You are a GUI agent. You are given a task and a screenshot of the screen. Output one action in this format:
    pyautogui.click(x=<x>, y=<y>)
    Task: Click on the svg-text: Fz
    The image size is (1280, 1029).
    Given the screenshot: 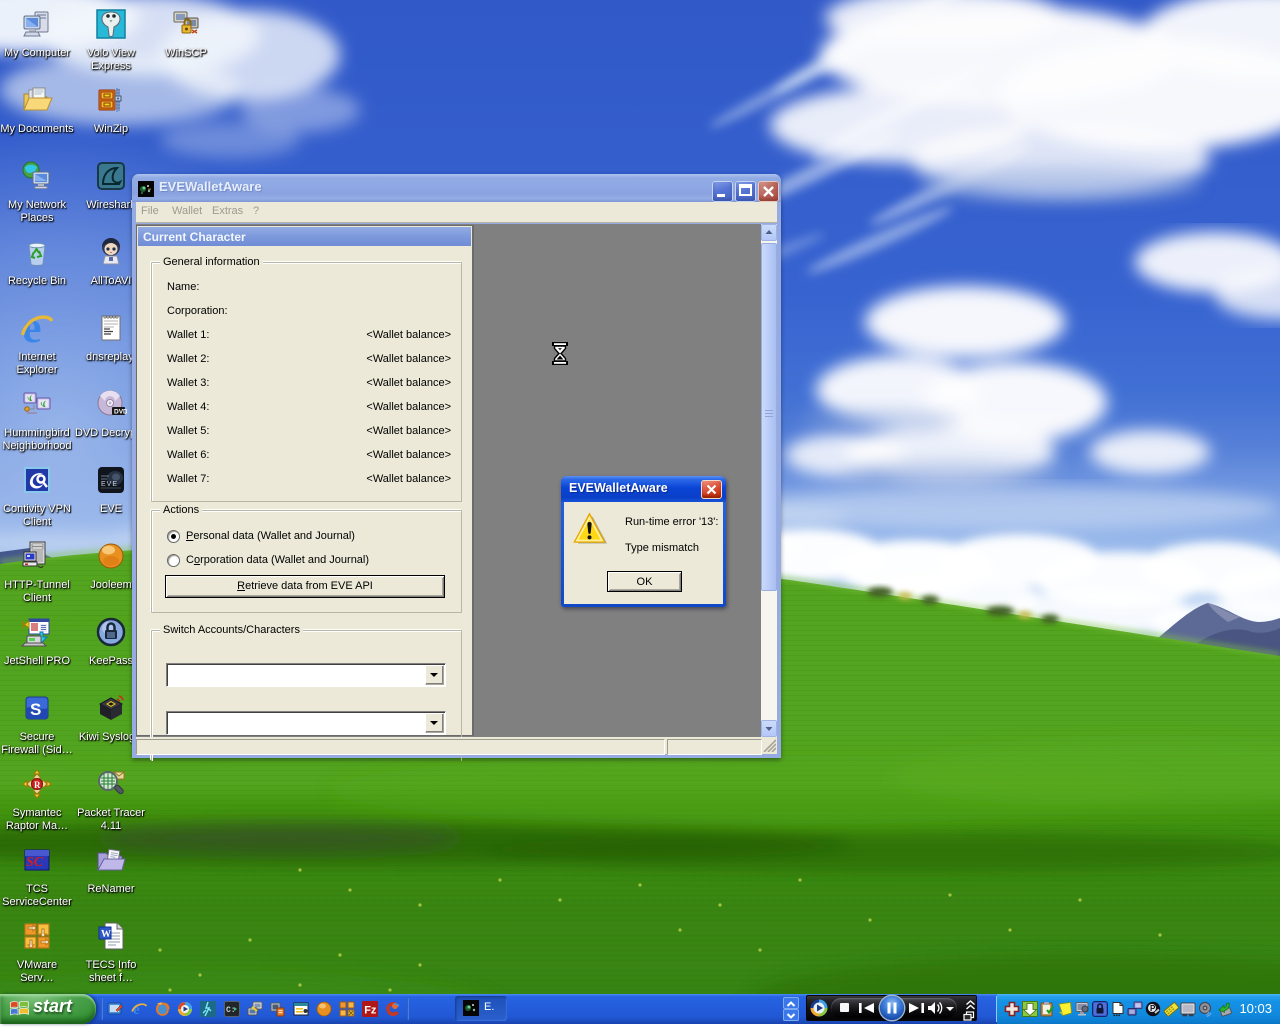 What is the action you would take?
    pyautogui.click(x=370, y=1011)
    